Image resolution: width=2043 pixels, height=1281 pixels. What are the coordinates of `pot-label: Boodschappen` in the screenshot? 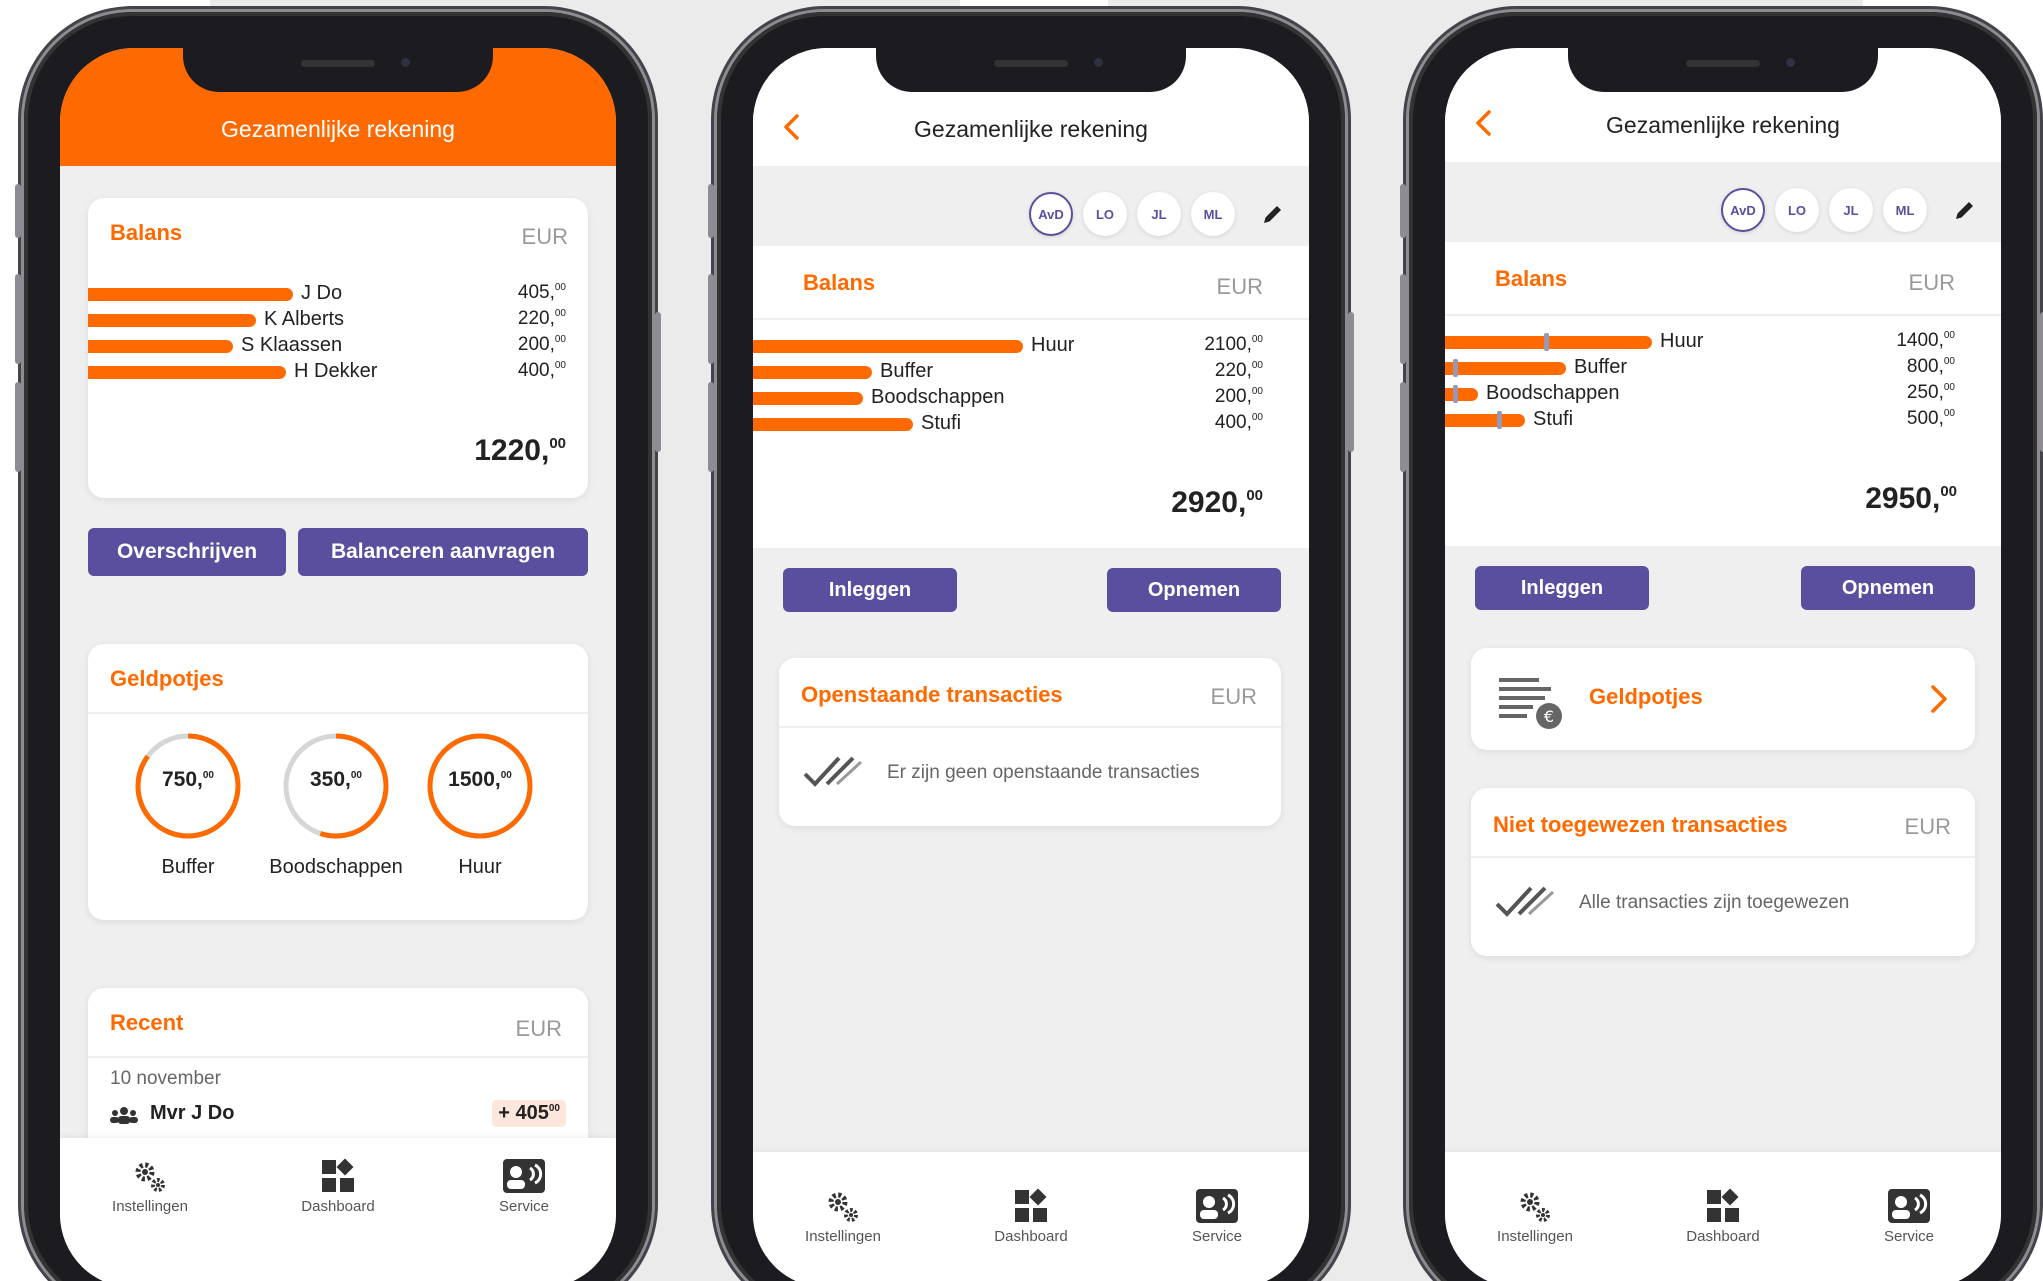 It's located at (336, 867).